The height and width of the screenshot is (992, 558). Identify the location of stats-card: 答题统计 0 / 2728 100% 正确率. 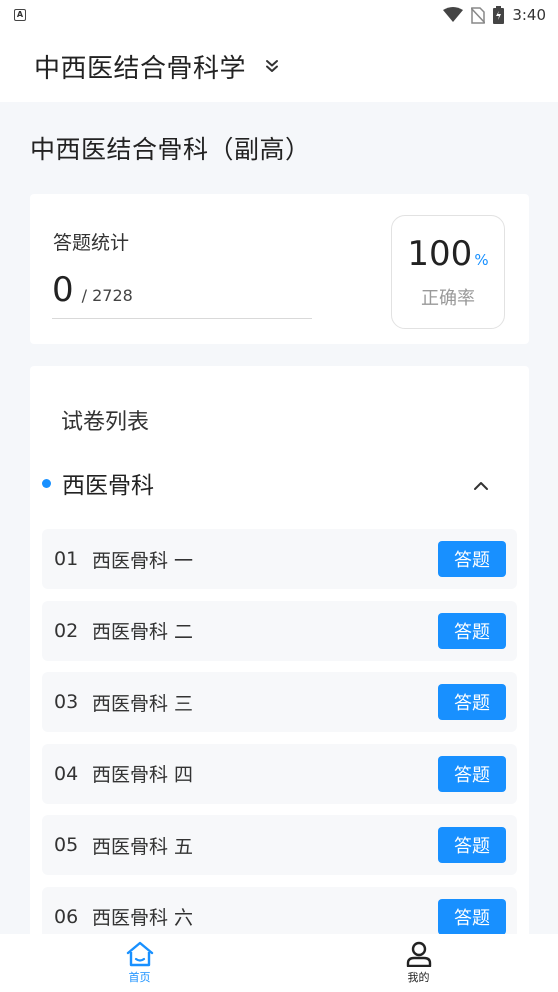
(279, 269).